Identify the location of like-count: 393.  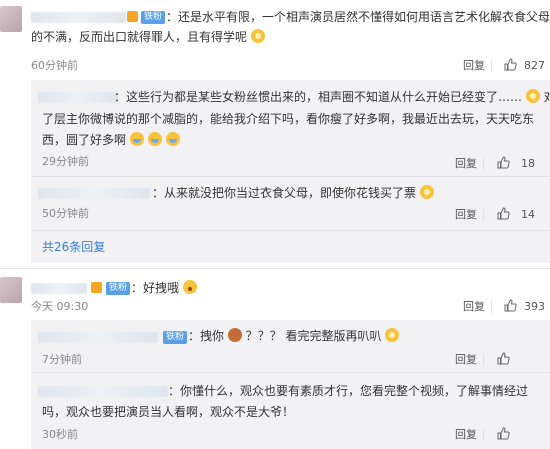
(534, 306).